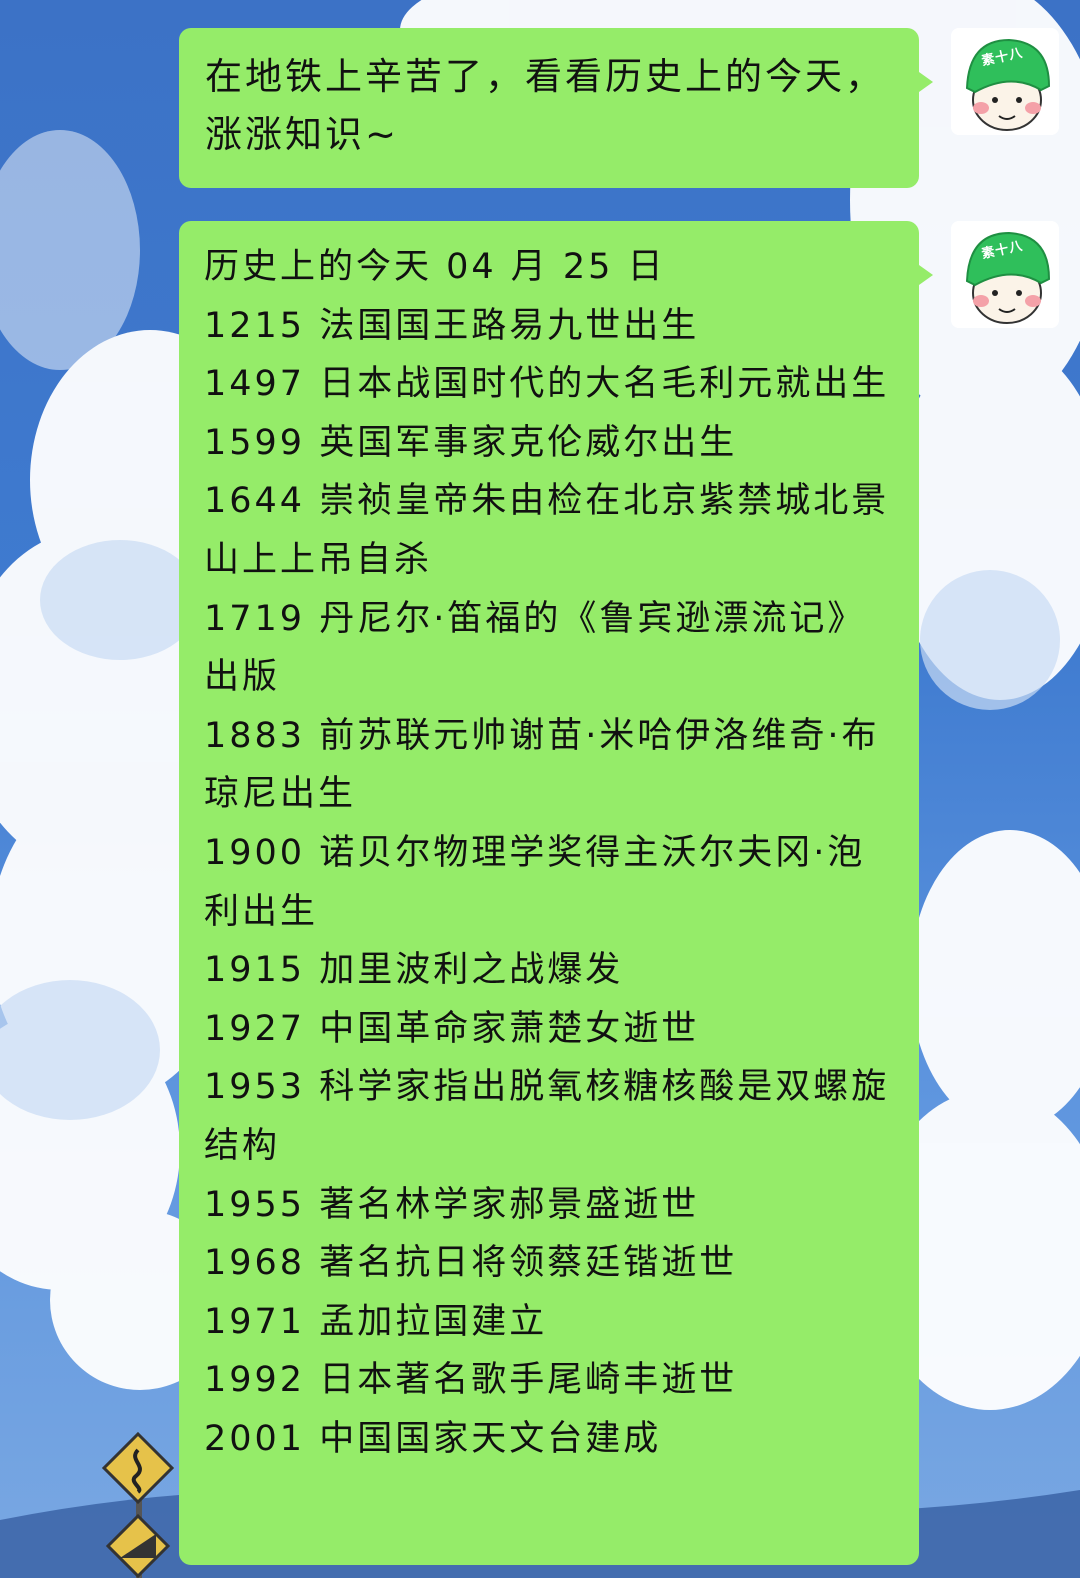  I want to click on history-header: 历史上的今天 04 月 25 日, so click(435, 267).